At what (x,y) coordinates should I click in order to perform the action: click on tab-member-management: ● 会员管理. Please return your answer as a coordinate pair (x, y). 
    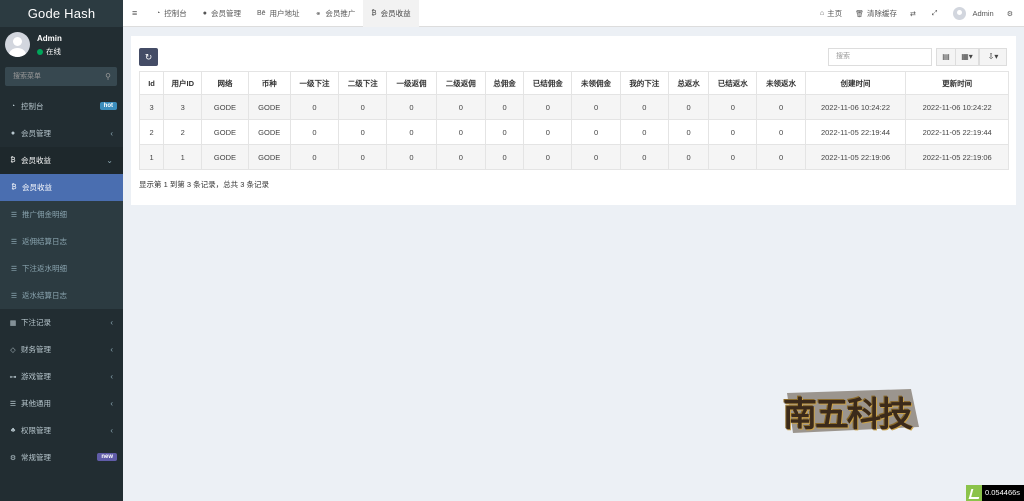
    Looking at the image, I should click on (222, 13).